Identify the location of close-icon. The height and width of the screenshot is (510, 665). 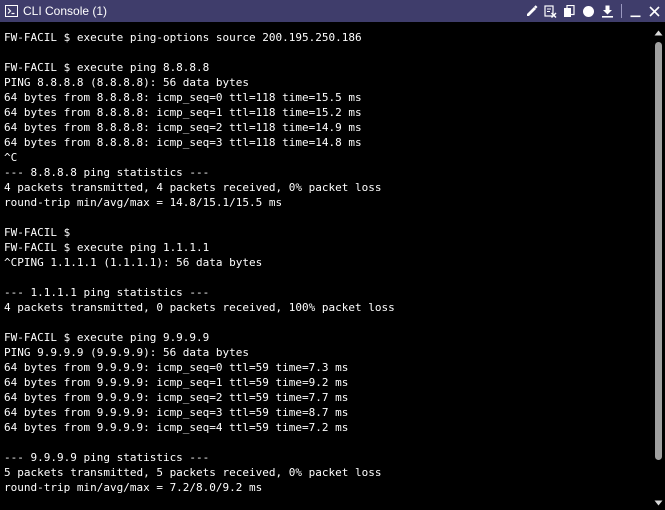
(654, 11).